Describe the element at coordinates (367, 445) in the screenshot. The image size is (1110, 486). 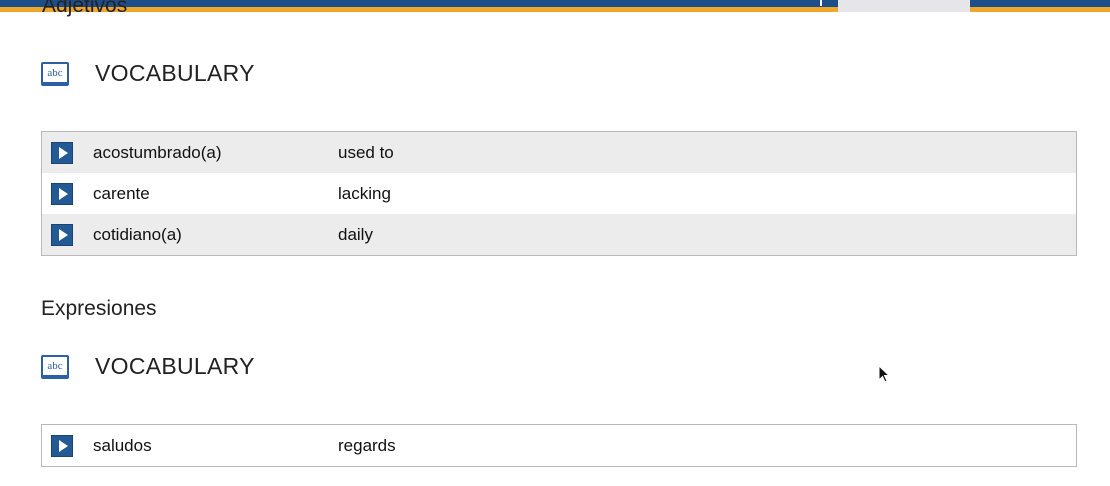
I see `vocabulary-translation: regards` at that location.